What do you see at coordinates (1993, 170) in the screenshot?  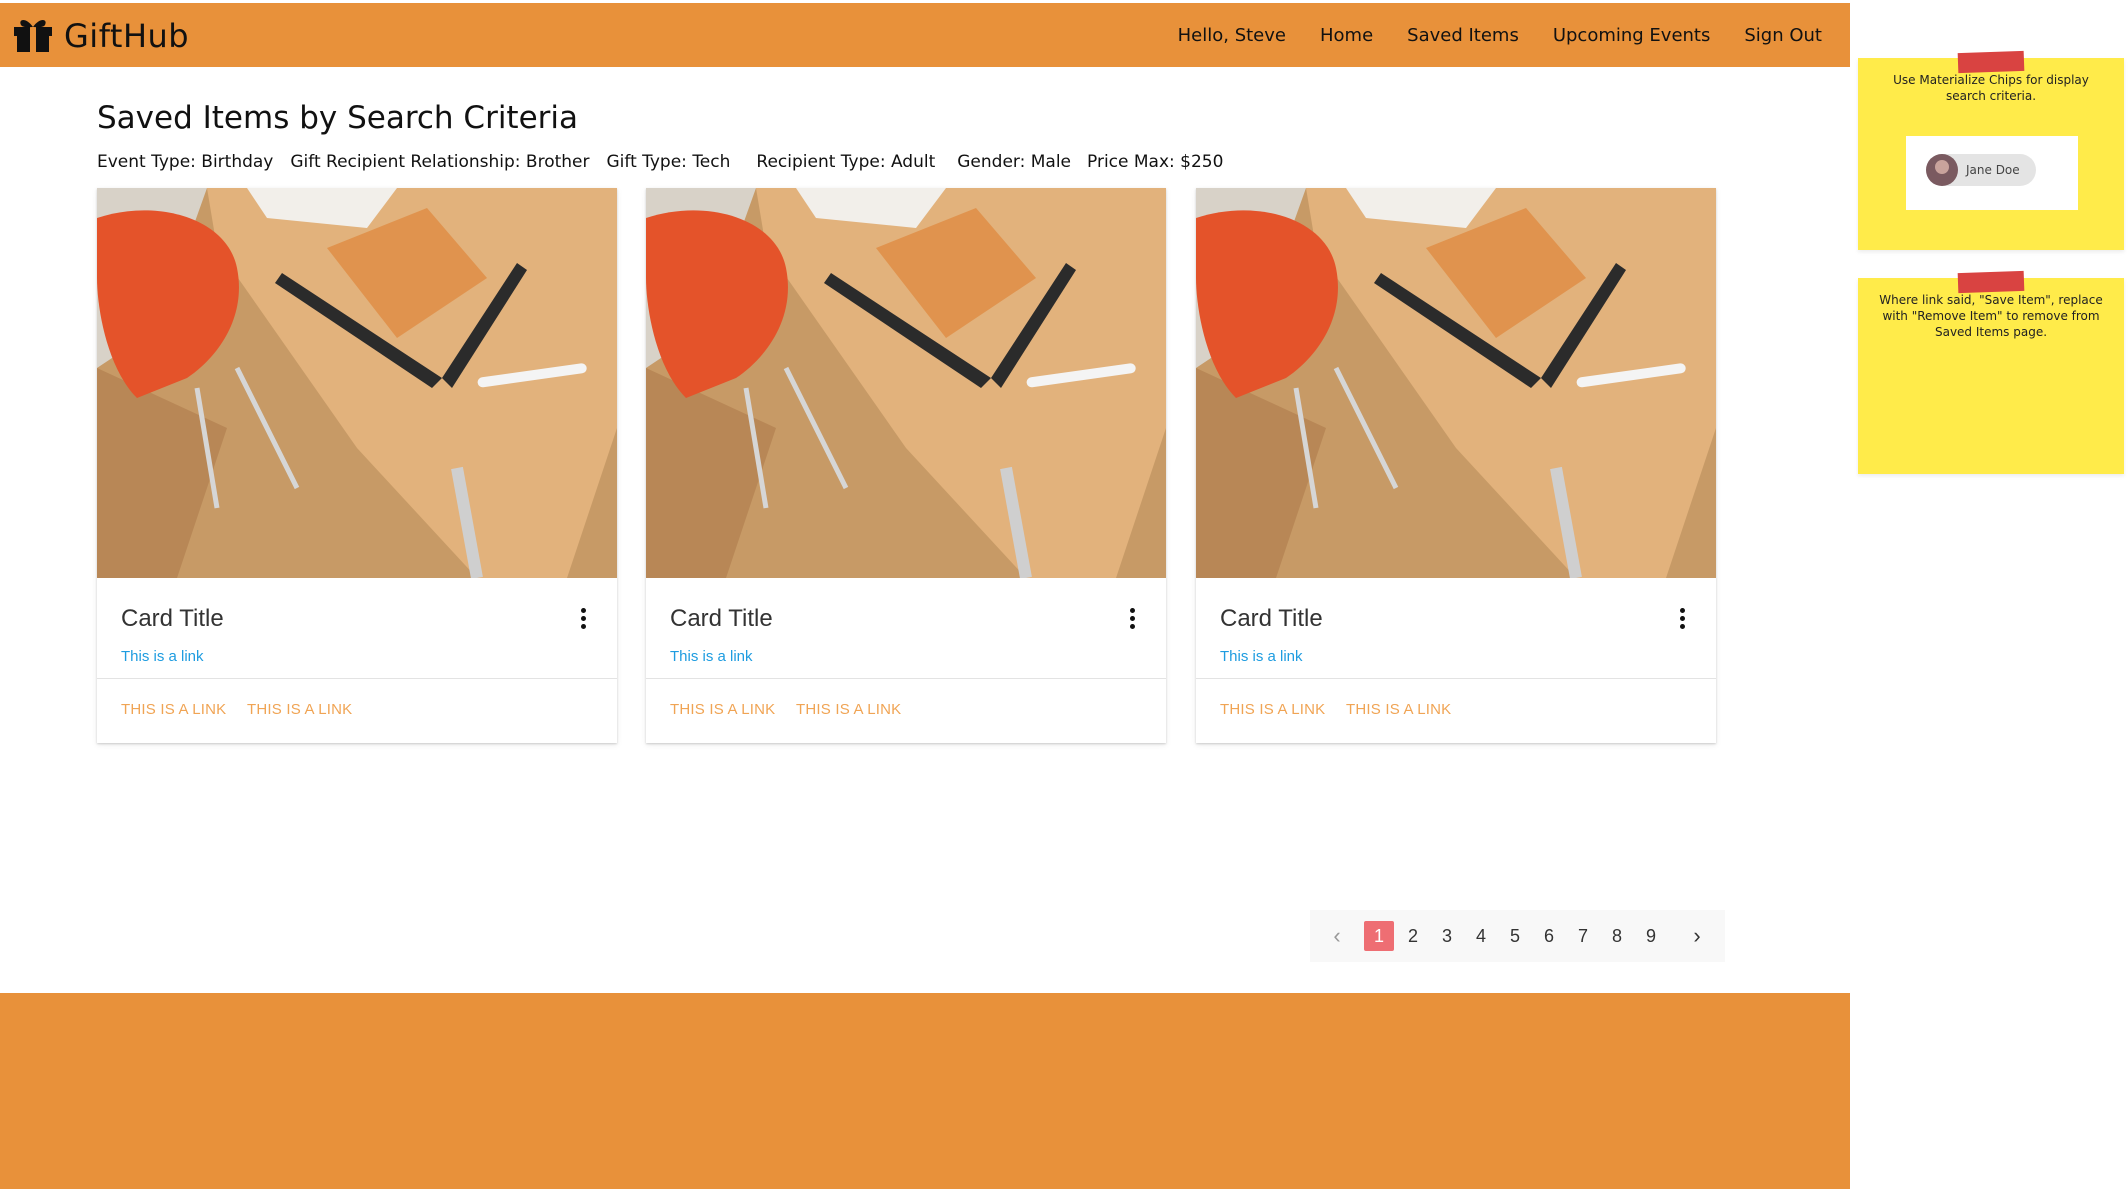 I see `chip-label: Jane Doe` at bounding box center [1993, 170].